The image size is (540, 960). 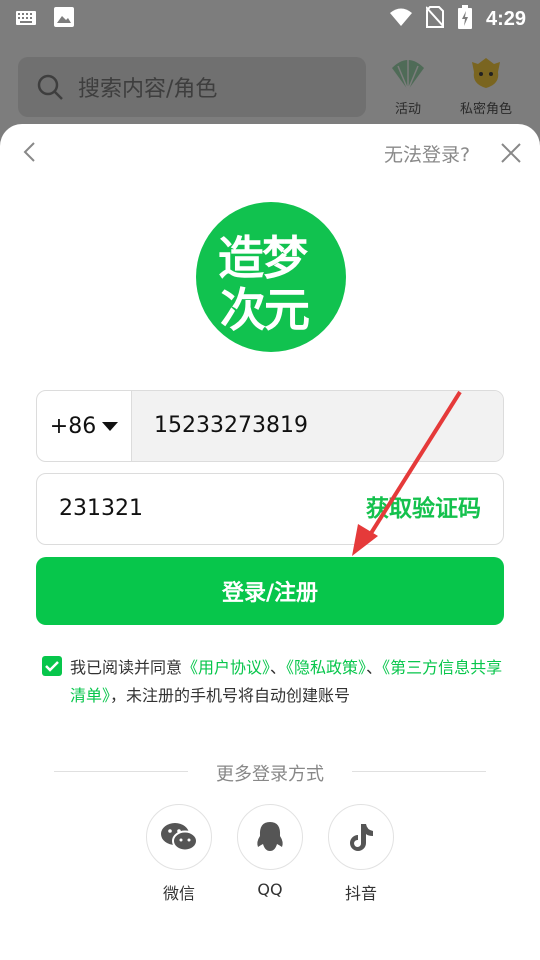 What do you see at coordinates (271, 277) in the screenshot?
I see `app-logo: 造梦 次元` at bounding box center [271, 277].